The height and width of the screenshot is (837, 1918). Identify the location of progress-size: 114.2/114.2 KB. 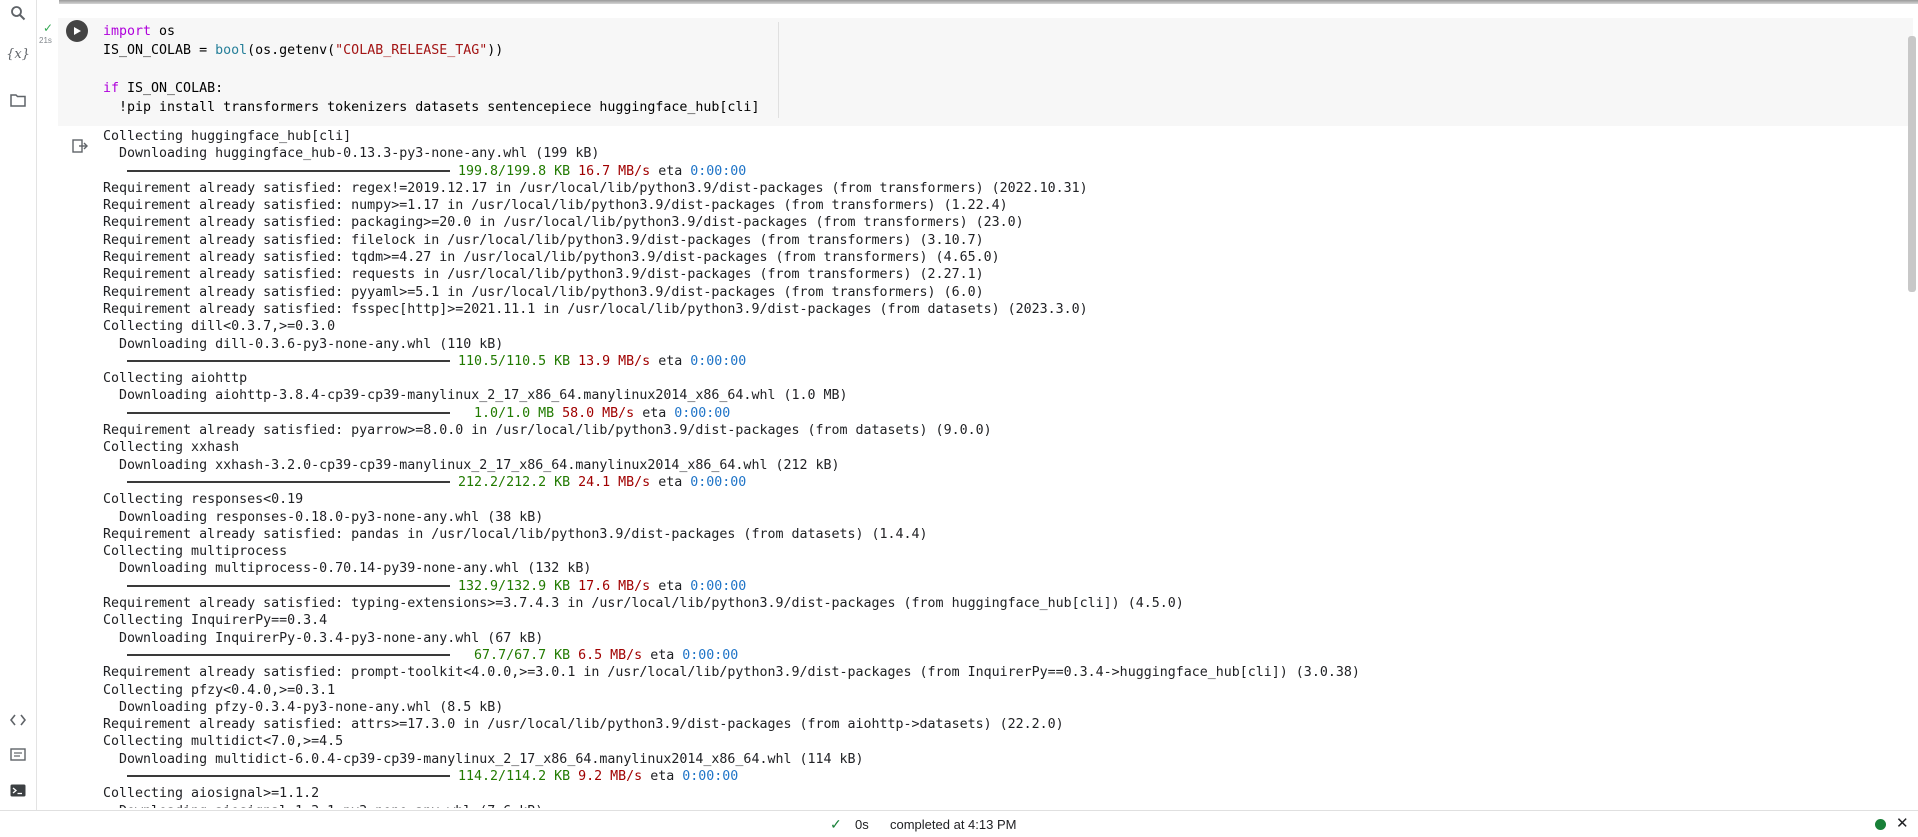
(514, 776).